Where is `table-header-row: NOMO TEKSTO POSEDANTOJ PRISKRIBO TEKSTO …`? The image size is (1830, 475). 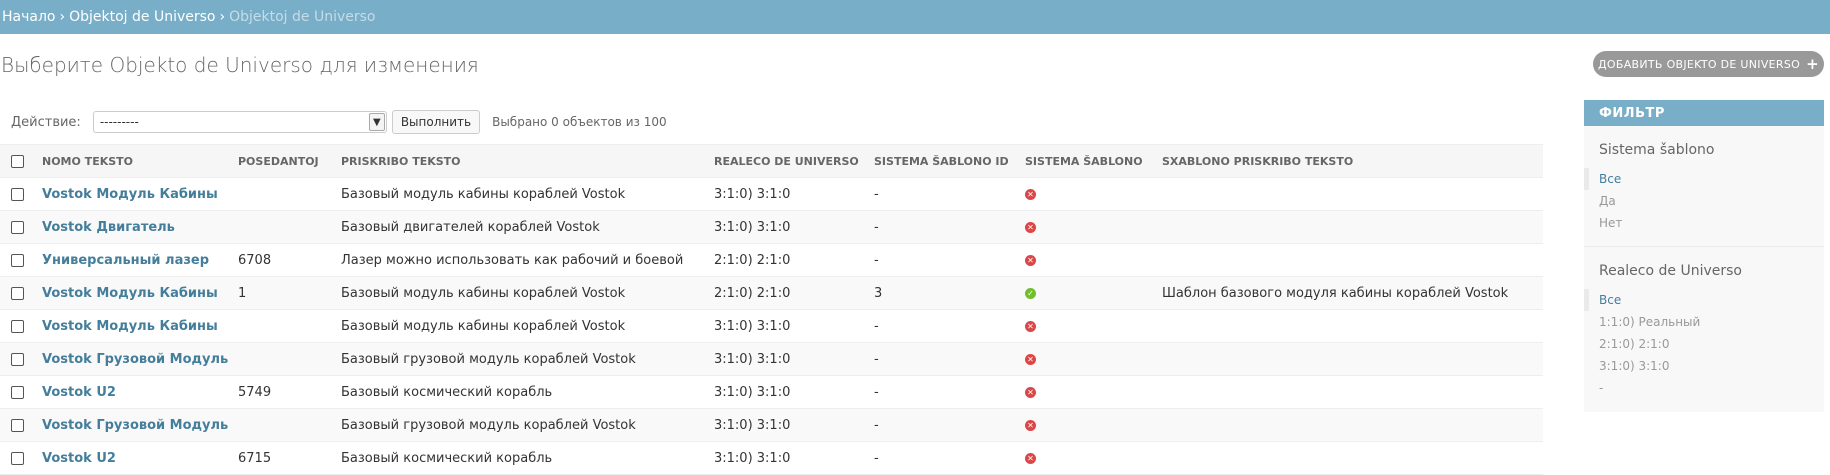 table-header-row: NOMO TEKSTO POSEDANTOJ PRISKRIBO TEKSTO … is located at coordinates (771, 161).